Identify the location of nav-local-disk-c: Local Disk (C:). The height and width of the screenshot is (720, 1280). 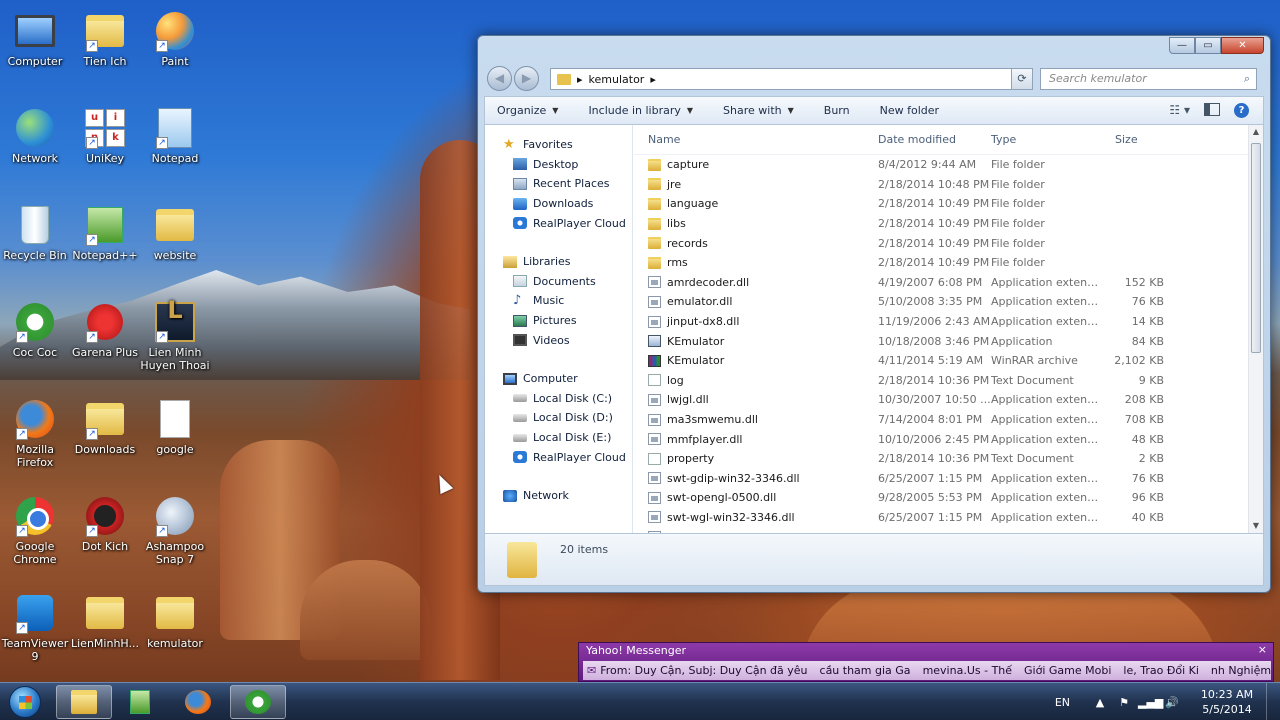
(558, 399).